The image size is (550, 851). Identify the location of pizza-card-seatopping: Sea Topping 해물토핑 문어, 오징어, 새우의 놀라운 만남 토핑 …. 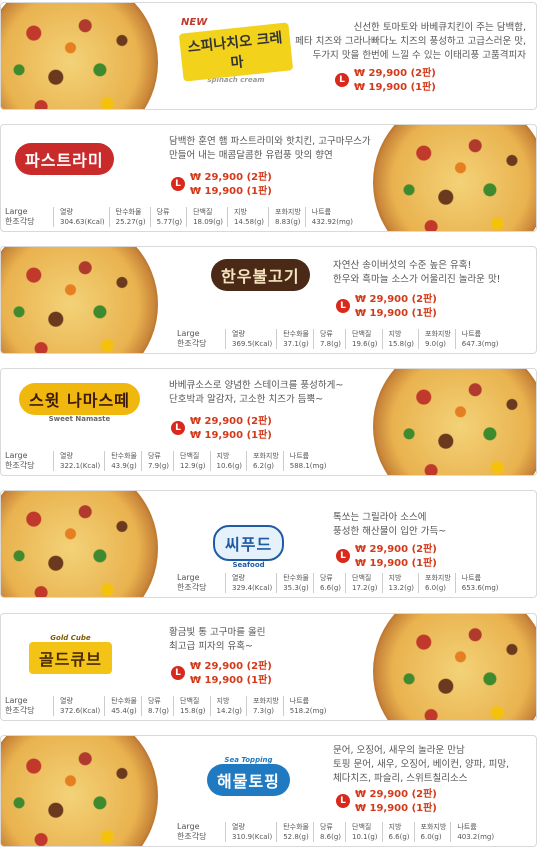
(268, 791).